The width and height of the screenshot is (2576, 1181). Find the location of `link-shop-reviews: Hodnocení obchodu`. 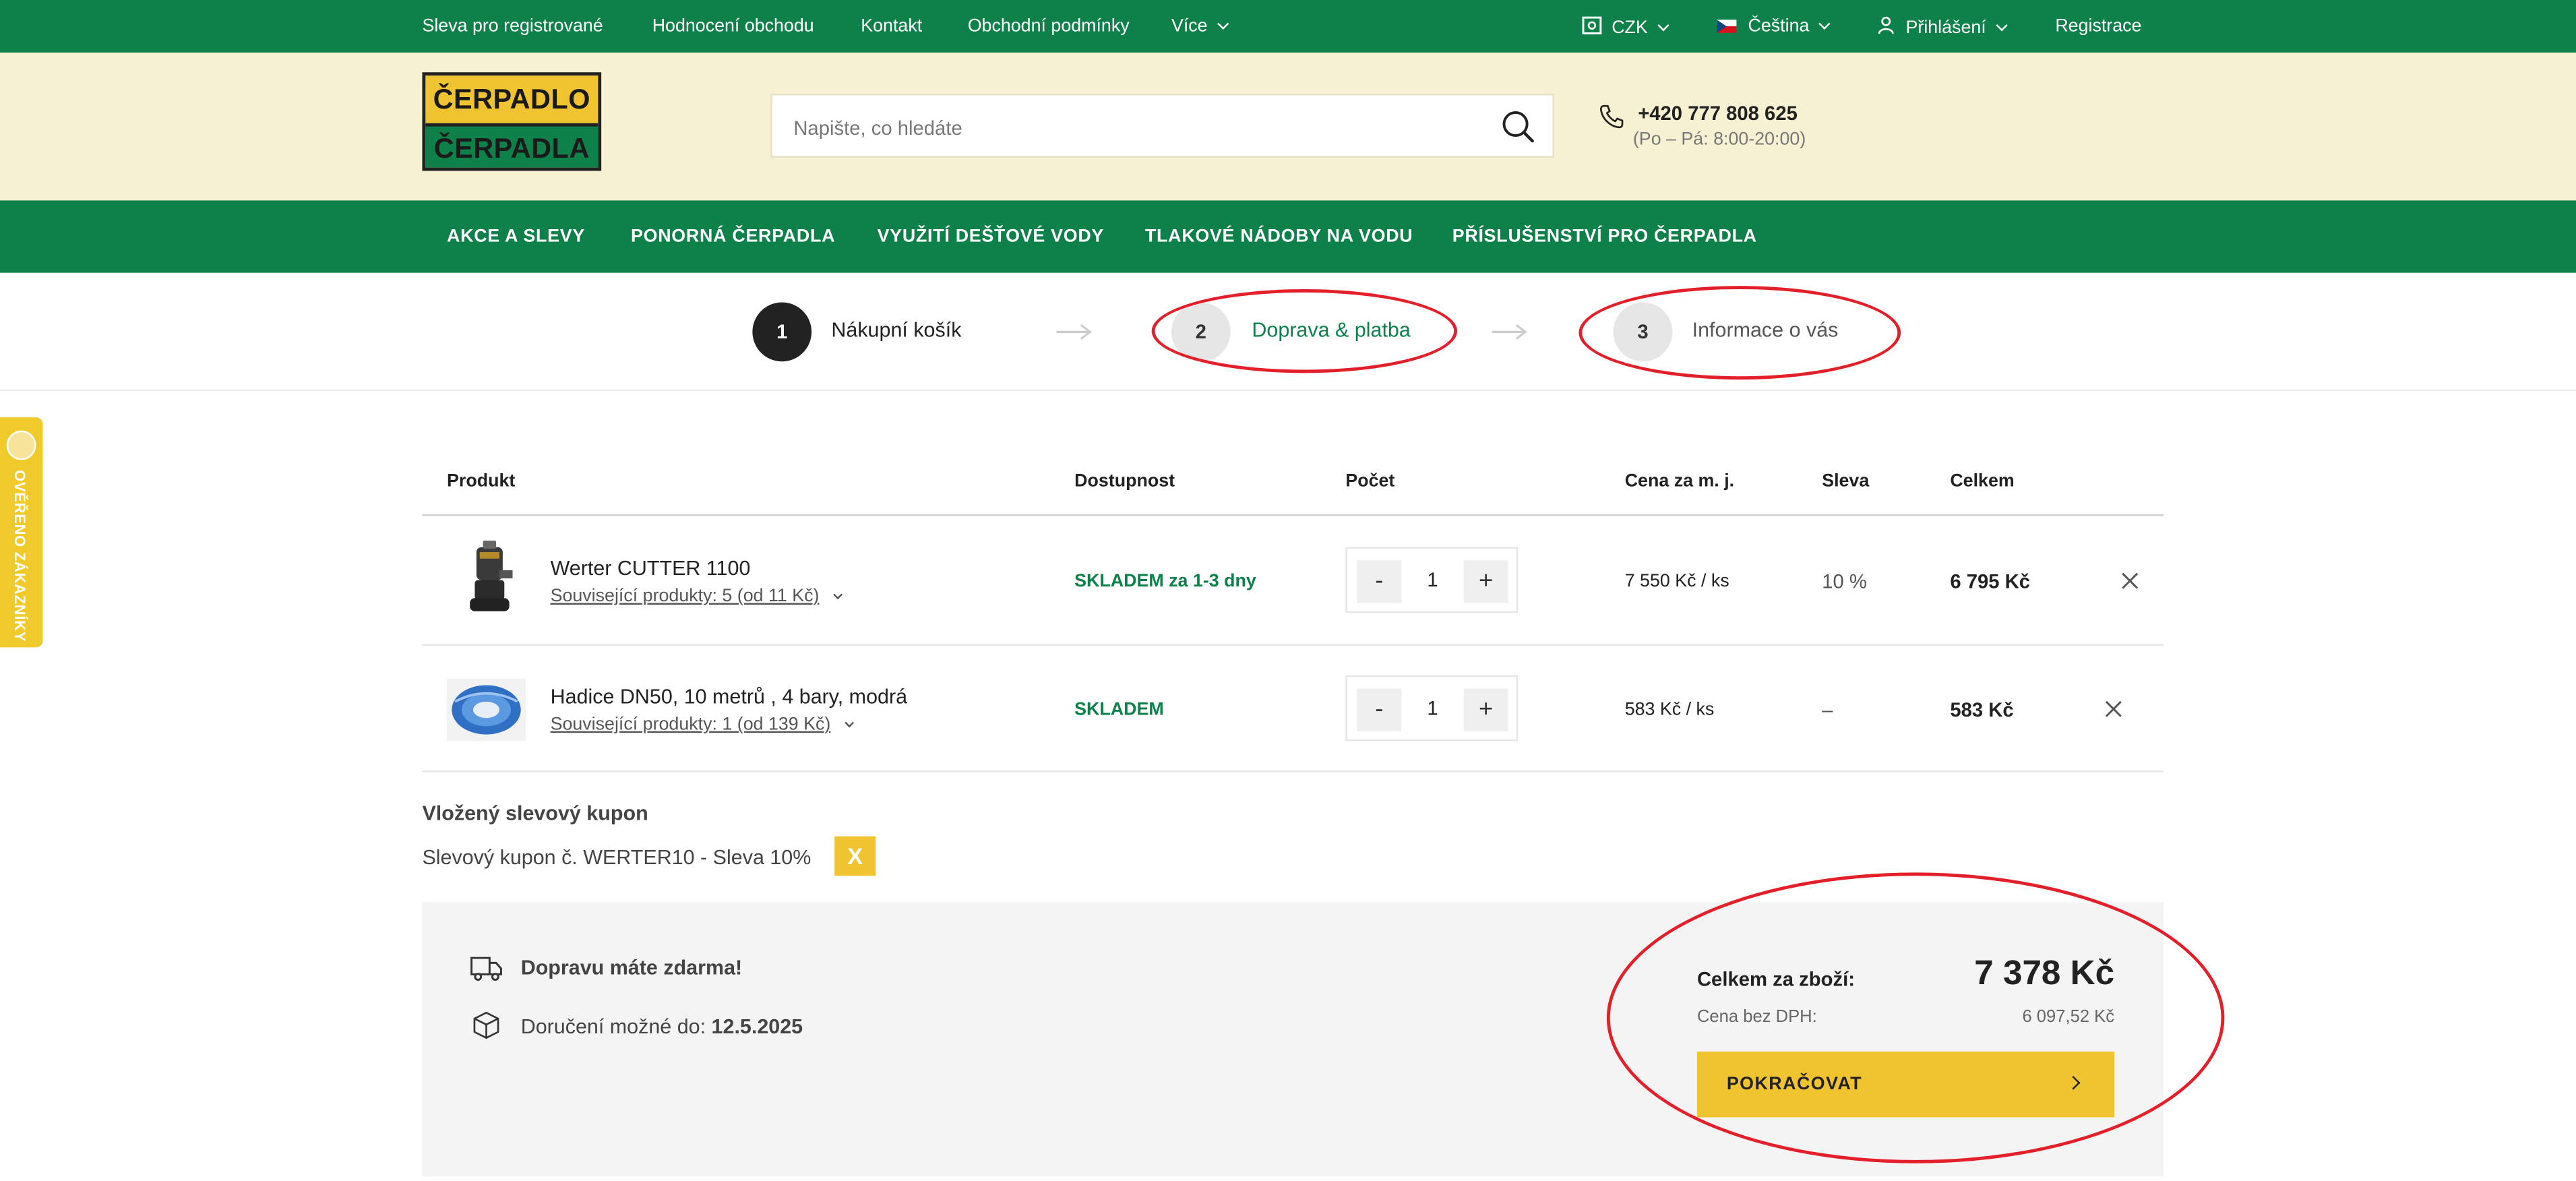

link-shop-reviews: Hodnocení obchodu is located at coordinates (733, 26).